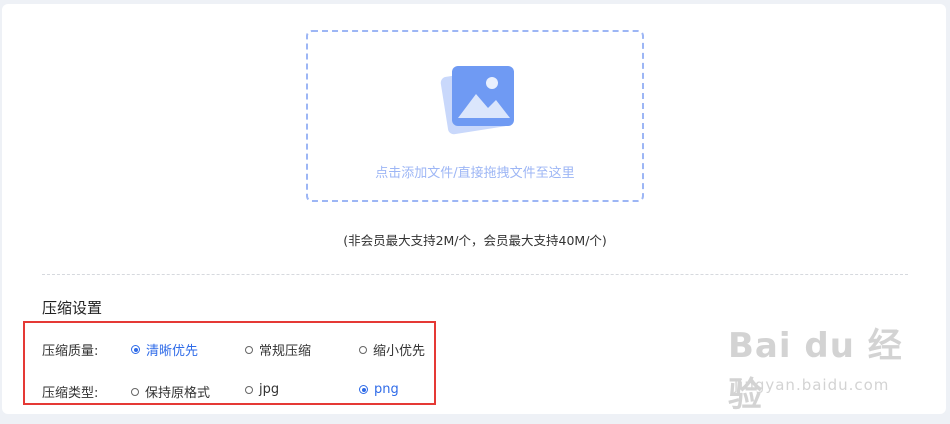 The height and width of the screenshot is (424, 950). I want to click on quality-option-clear-first: 清晰优先, so click(164, 349).